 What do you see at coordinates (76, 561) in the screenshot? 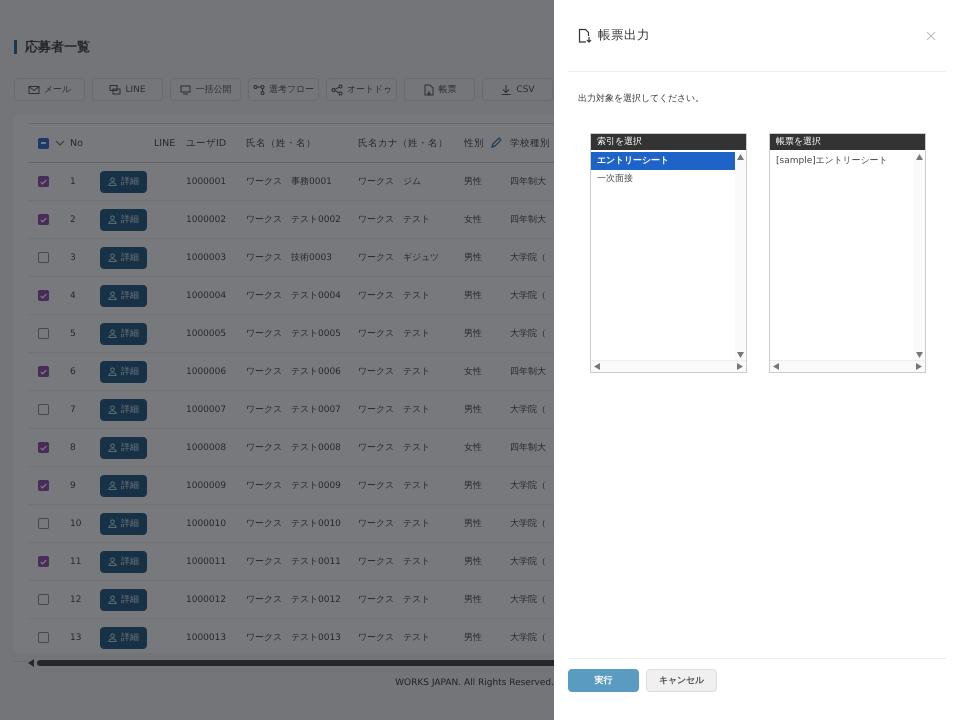
I see `table-cell-text: 11` at bounding box center [76, 561].